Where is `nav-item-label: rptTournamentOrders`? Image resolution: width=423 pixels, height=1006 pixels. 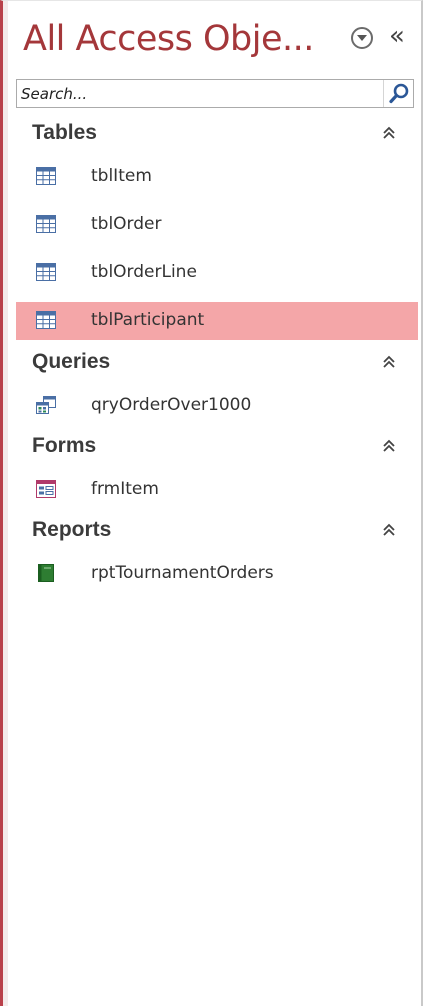 nav-item-label: rptTournamentOrders is located at coordinates (182, 573).